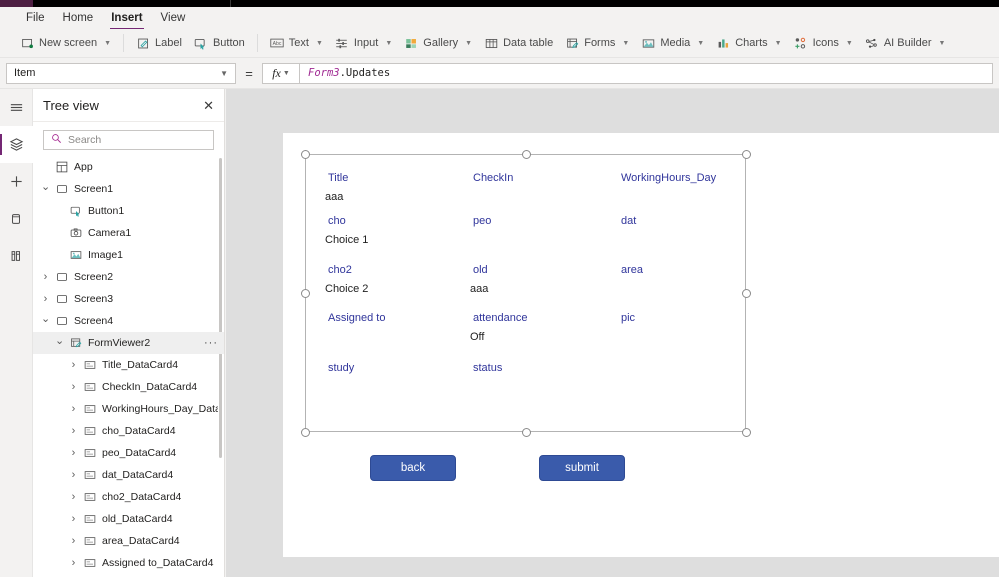 This screenshot has width=999, height=577. What do you see at coordinates (128, 387) in the screenshot?
I see `tree-node-checkin-datacard4: › CheckIn_DataCard4` at bounding box center [128, 387].